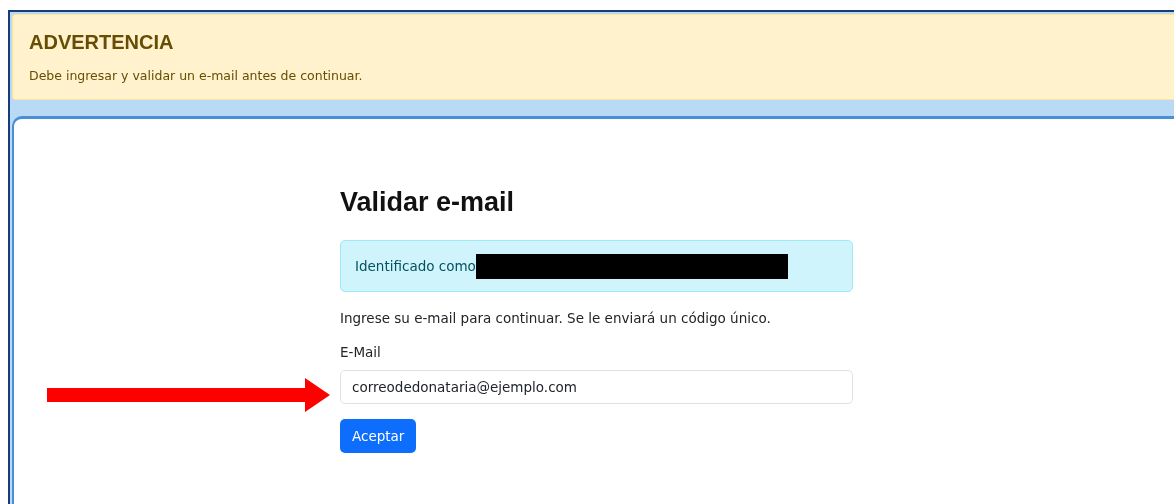 The height and width of the screenshot is (504, 1174). I want to click on page-title: Validar e-mail, so click(428, 202).